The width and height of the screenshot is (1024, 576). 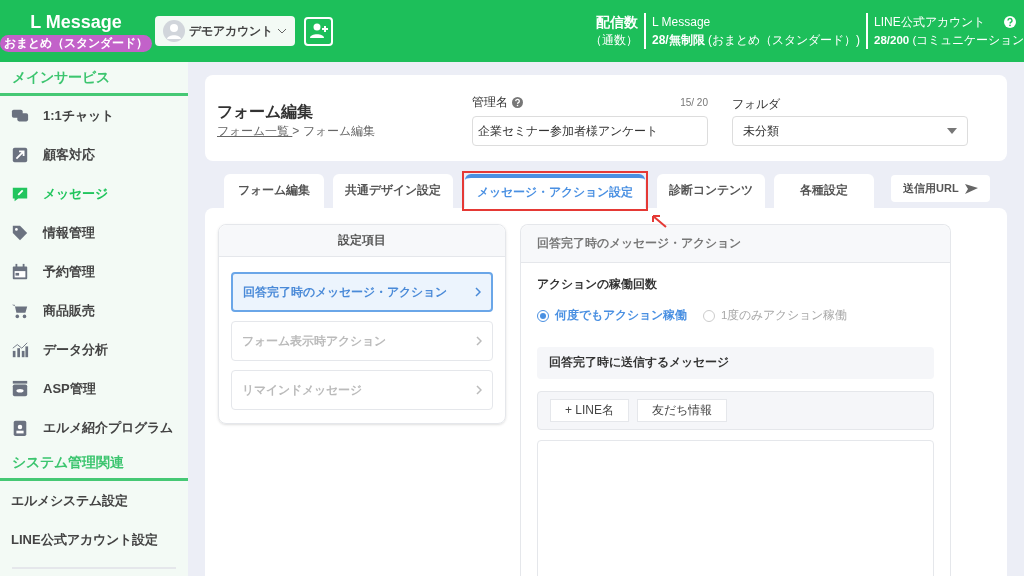 I want to click on line-account-label: LINE公式アカウント, so click(x=929, y=22).